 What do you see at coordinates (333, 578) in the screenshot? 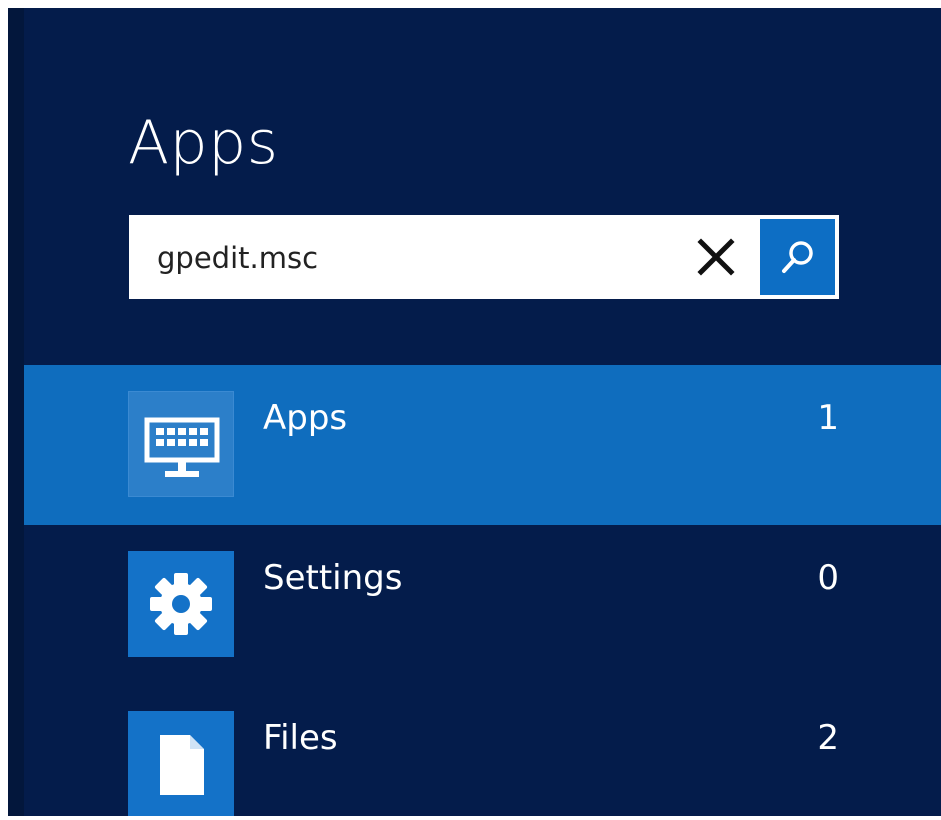
I see `category-label: Settings` at bounding box center [333, 578].